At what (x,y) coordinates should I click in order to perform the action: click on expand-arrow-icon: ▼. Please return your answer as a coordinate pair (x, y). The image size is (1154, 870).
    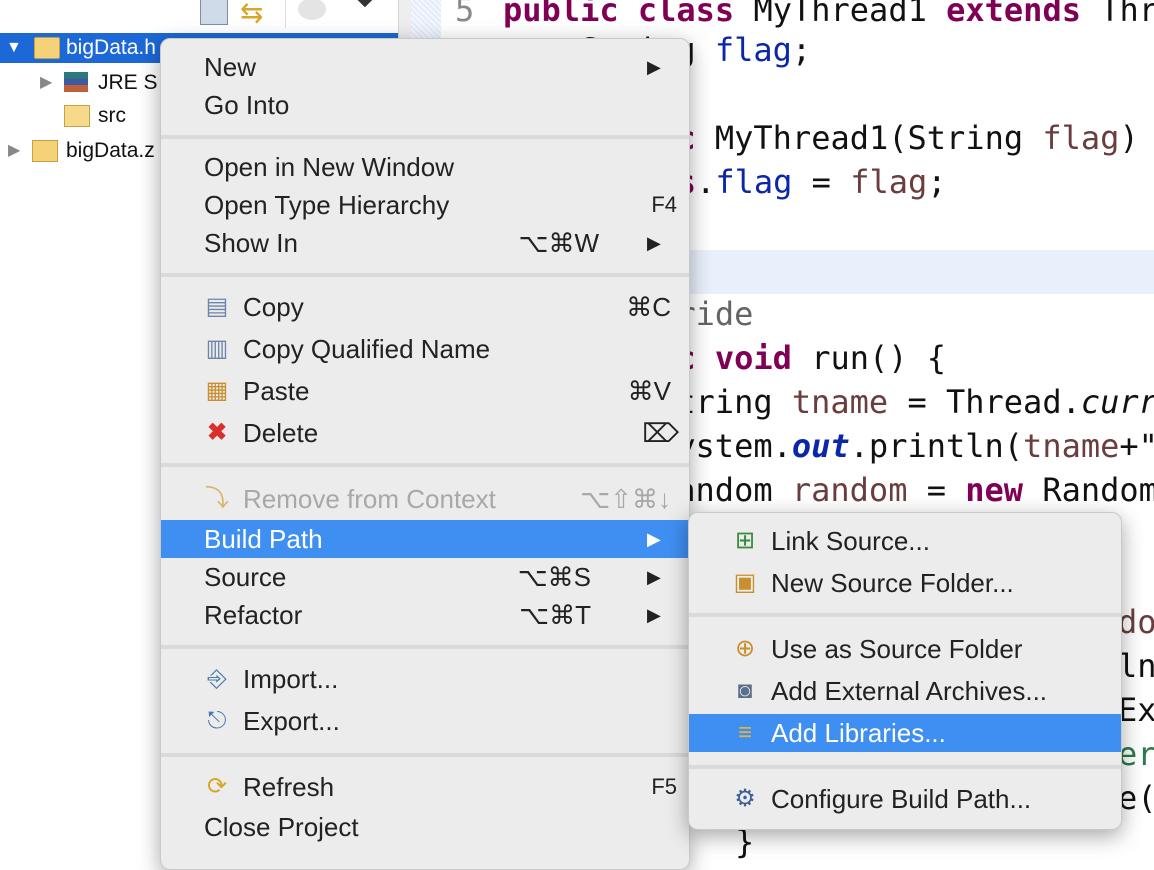
    Looking at the image, I should click on (14, 48).